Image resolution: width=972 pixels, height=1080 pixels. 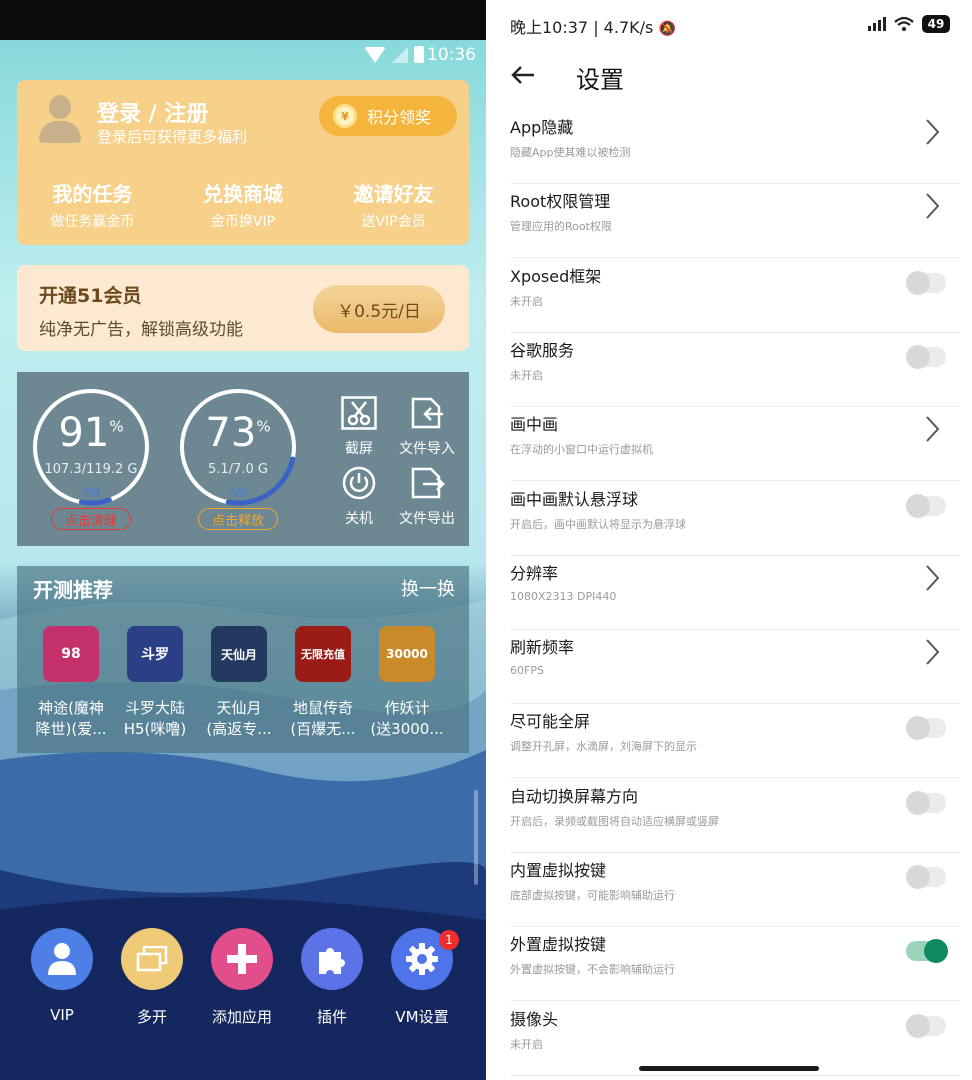 I want to click on file-import-tool: 文件导入, so click(x=427, y=427).